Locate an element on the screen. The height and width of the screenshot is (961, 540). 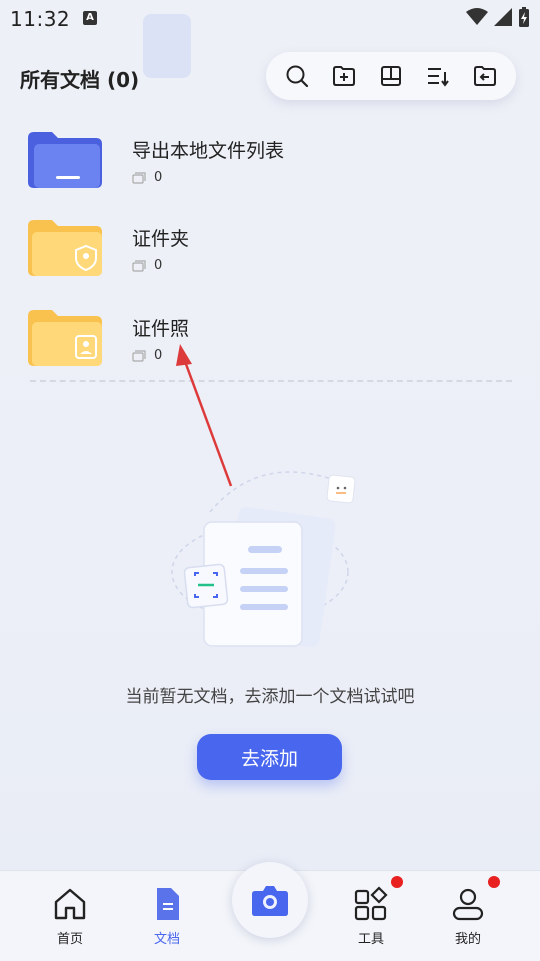
empty-documents-illustration is located at coordinates (263, 559).